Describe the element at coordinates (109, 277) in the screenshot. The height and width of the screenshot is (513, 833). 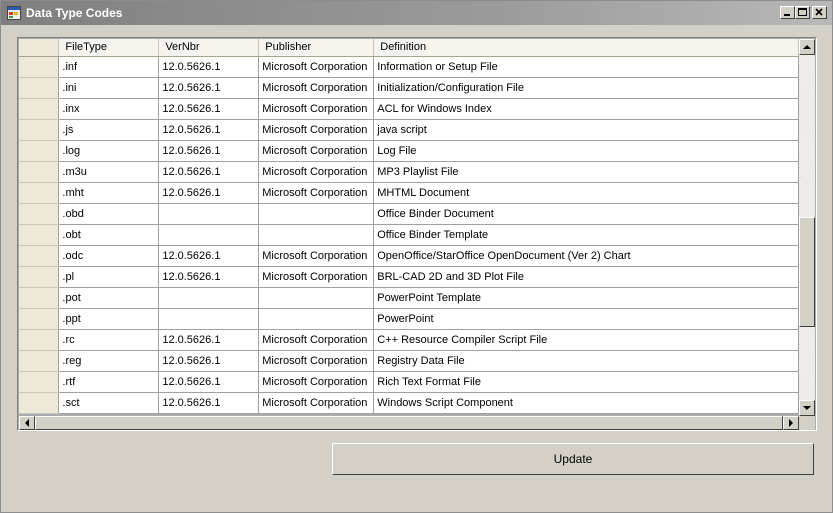
I see `cell-filetype: .pl` at that location.